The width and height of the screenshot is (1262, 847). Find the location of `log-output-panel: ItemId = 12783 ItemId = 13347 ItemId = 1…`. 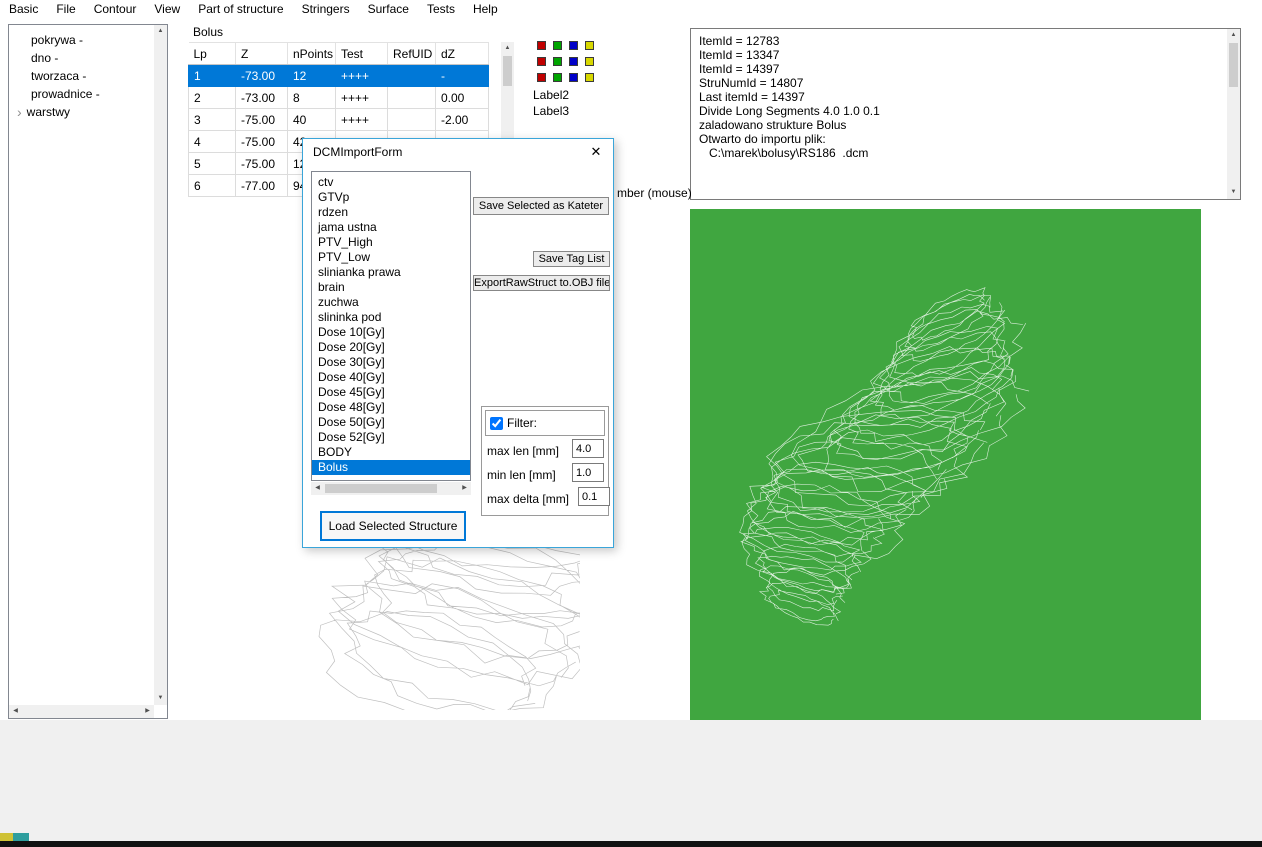

log-output-panel: ItemId = 12783 ItemId = 13347 ItemId = 1… is located at coordinates (965, 114).